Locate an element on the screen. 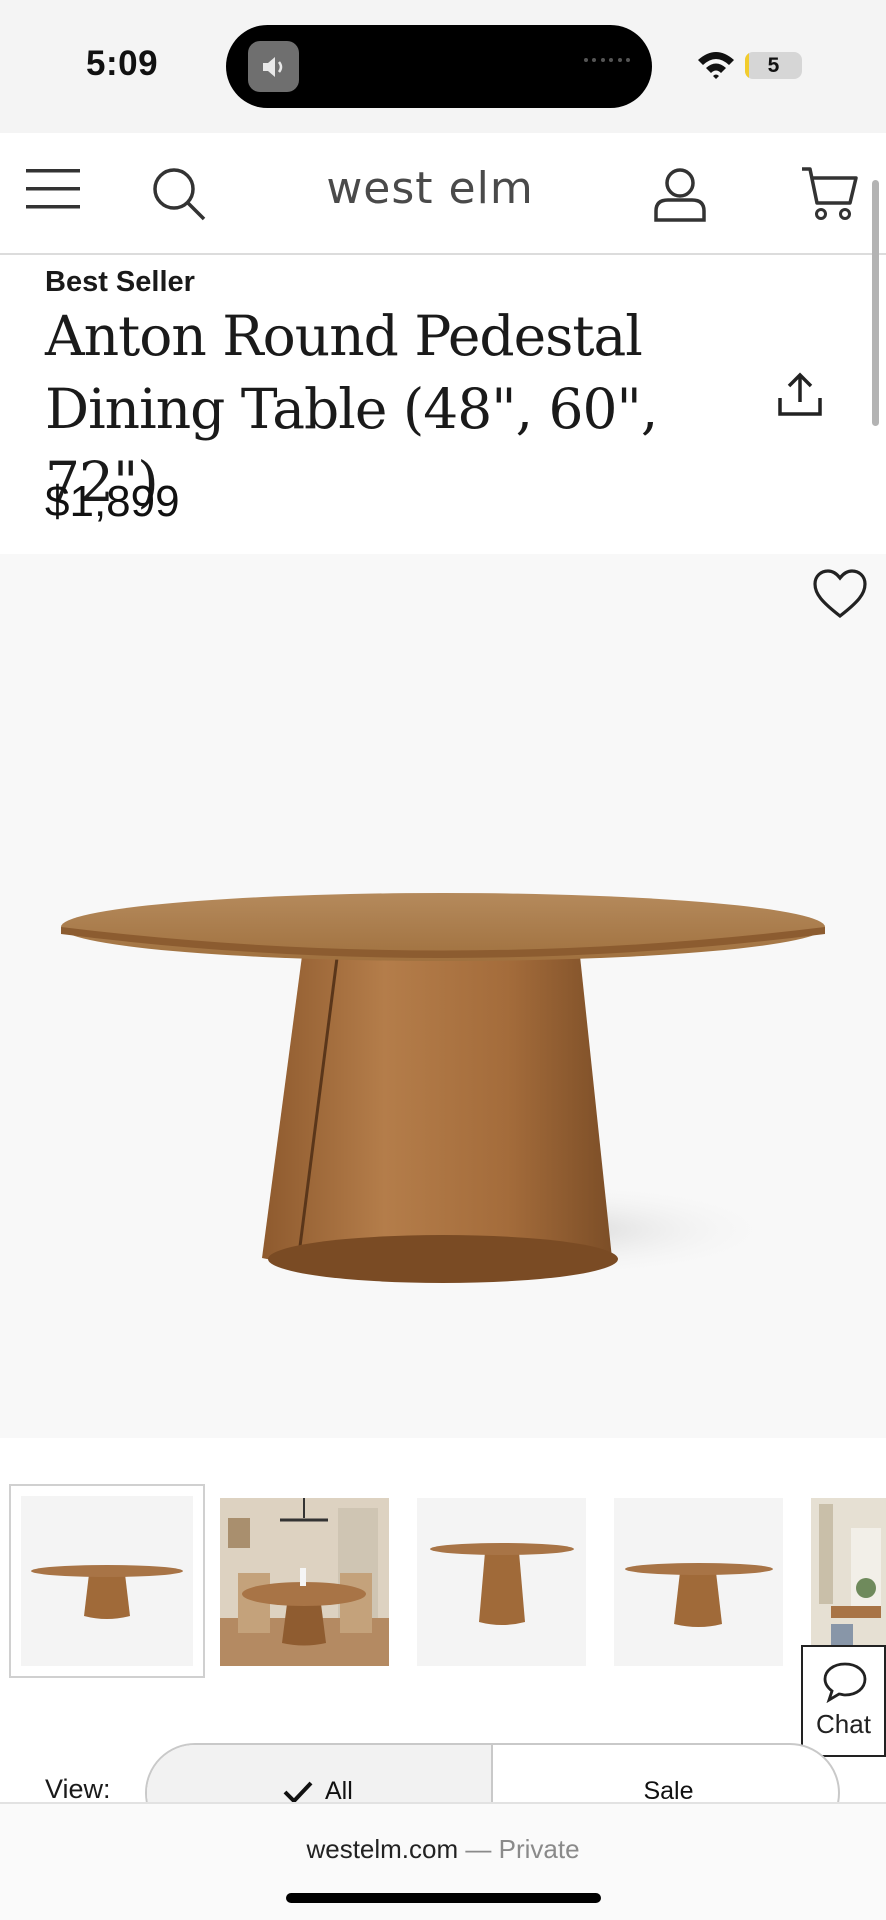 This screenshot has width=886, height=1920. status-bar: 5:09 5 is located at coordinates (443, 66).